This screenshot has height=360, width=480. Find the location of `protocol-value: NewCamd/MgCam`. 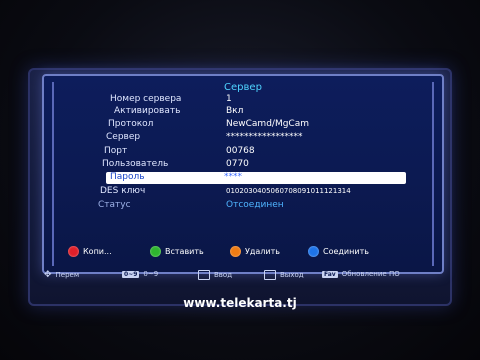

protocol-value: NewCamd/MgCam is located at coordinates (267, 124).